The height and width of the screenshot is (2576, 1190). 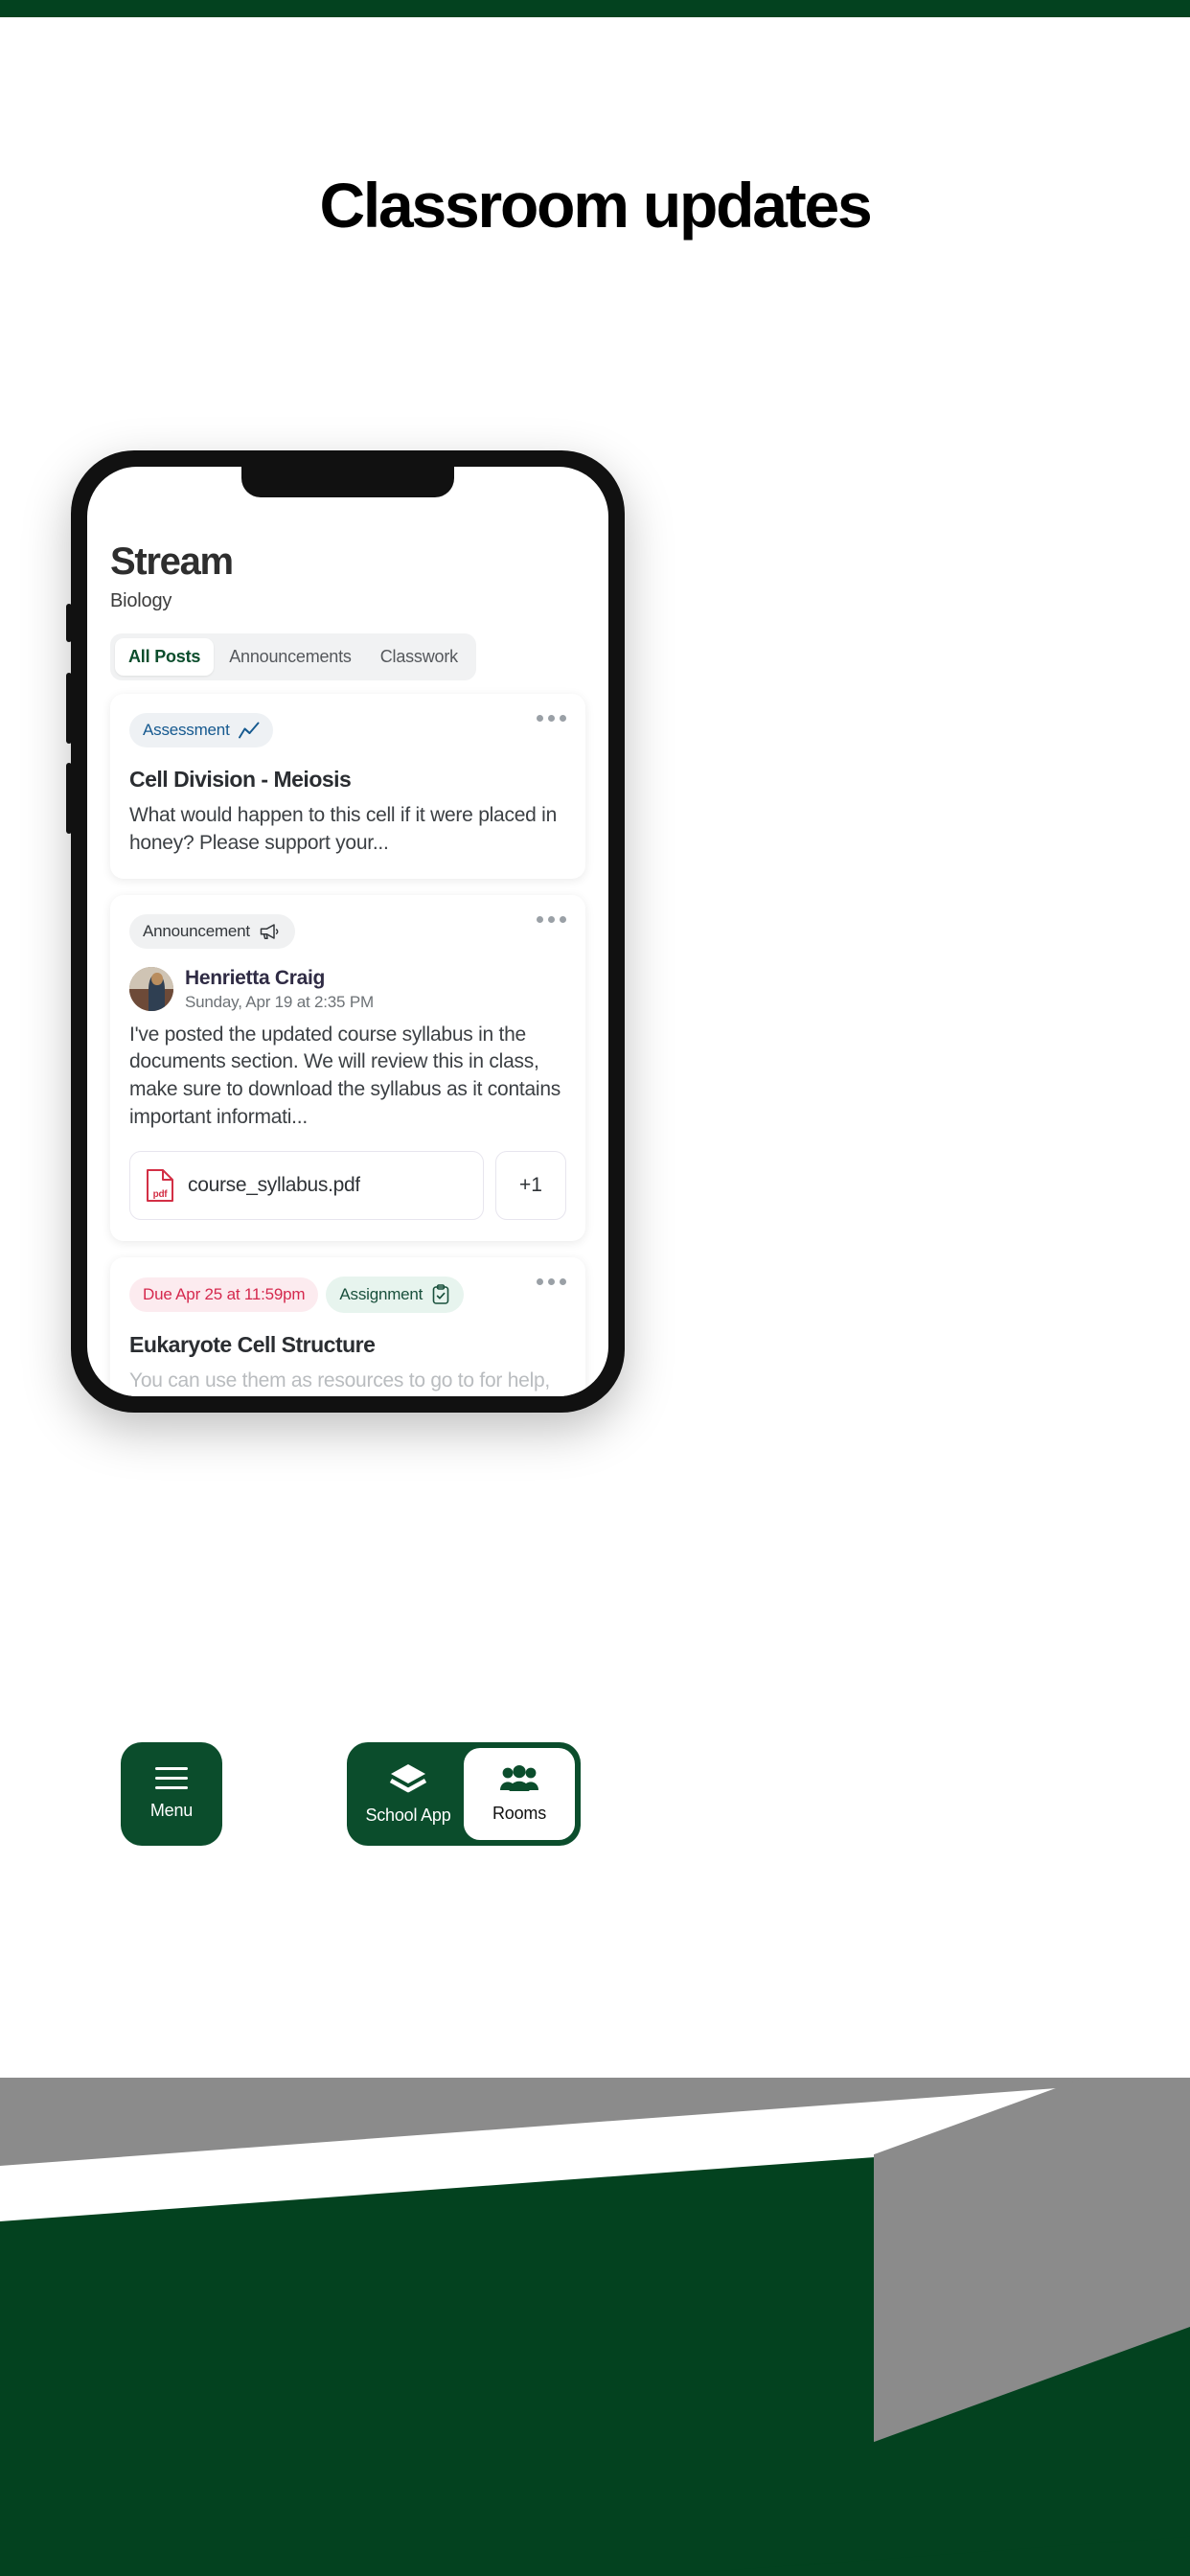 What do you see at coordinates (172, 561) in the screenshot?
I see `stream-heading: Stream` at bounding box center [172, 561].